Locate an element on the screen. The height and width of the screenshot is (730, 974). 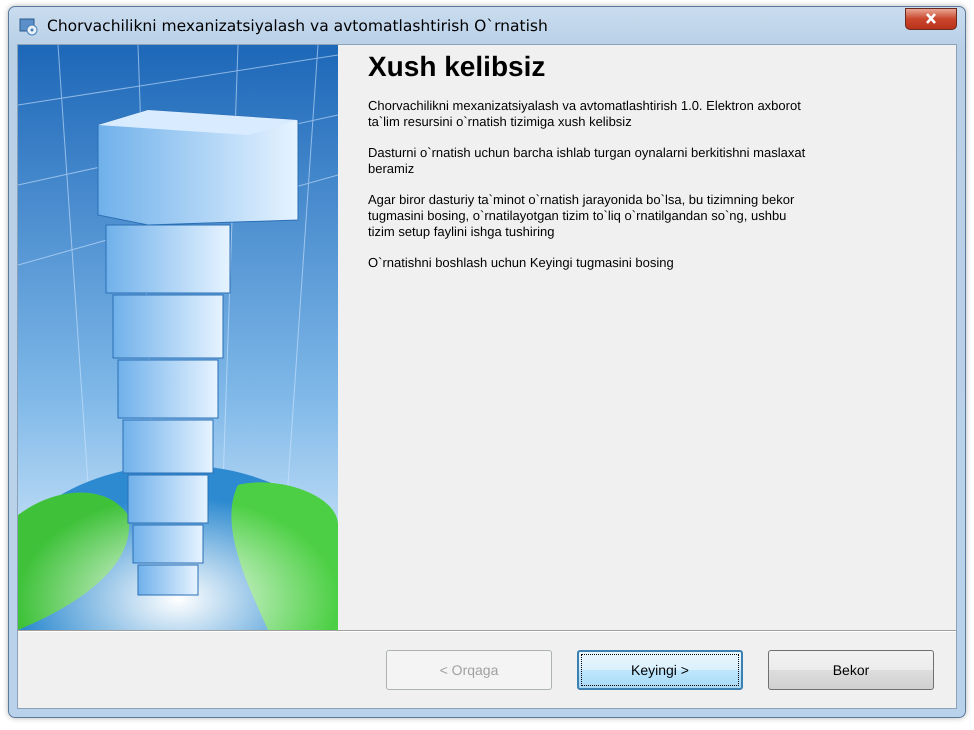
window-title: Chorvachilikni mexanizatsiyalash va avtomatlashtirish O`rnatish is located at coordinates (298, 25).